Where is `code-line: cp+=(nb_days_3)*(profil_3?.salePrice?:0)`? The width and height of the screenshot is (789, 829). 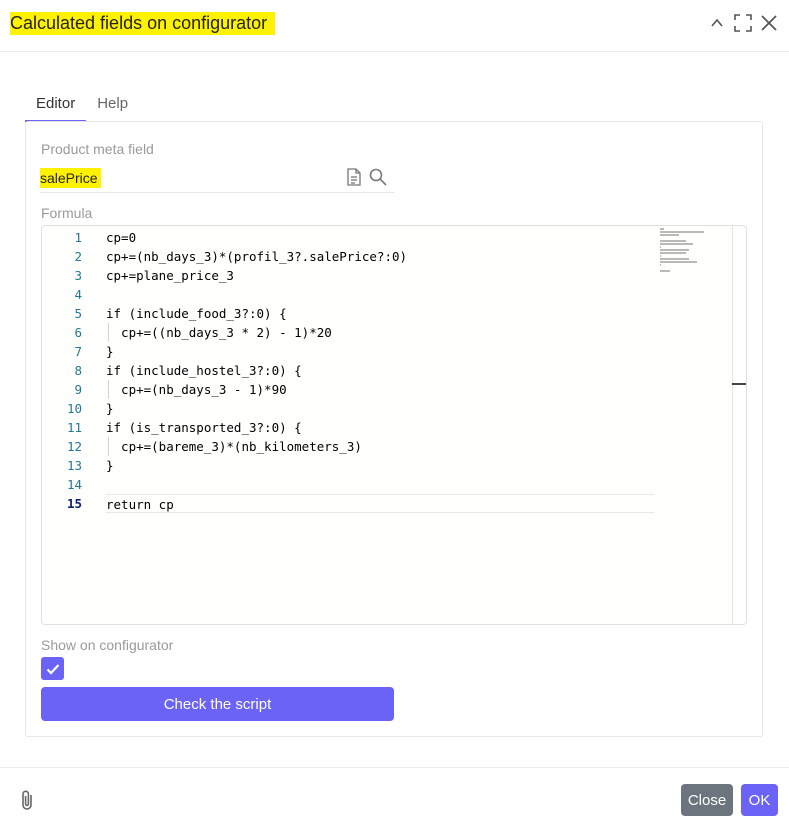
code-line: cp+=(nb_days_3)*(profil_3?.salePrice?:0) is located at coordinates (380, 256).